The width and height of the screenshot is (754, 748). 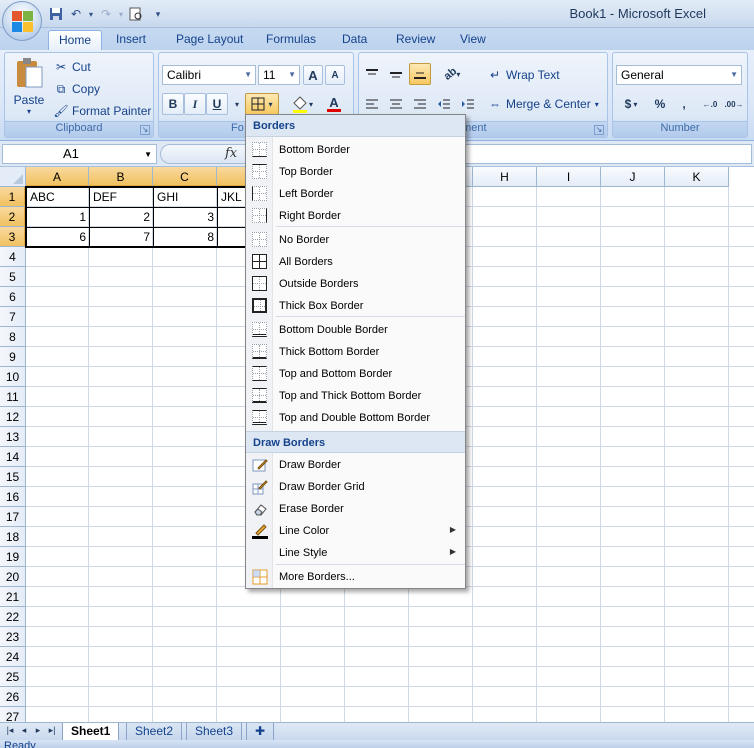 I want to click on alignment-launcher-icon: ↘, so click(x=599, y=130).